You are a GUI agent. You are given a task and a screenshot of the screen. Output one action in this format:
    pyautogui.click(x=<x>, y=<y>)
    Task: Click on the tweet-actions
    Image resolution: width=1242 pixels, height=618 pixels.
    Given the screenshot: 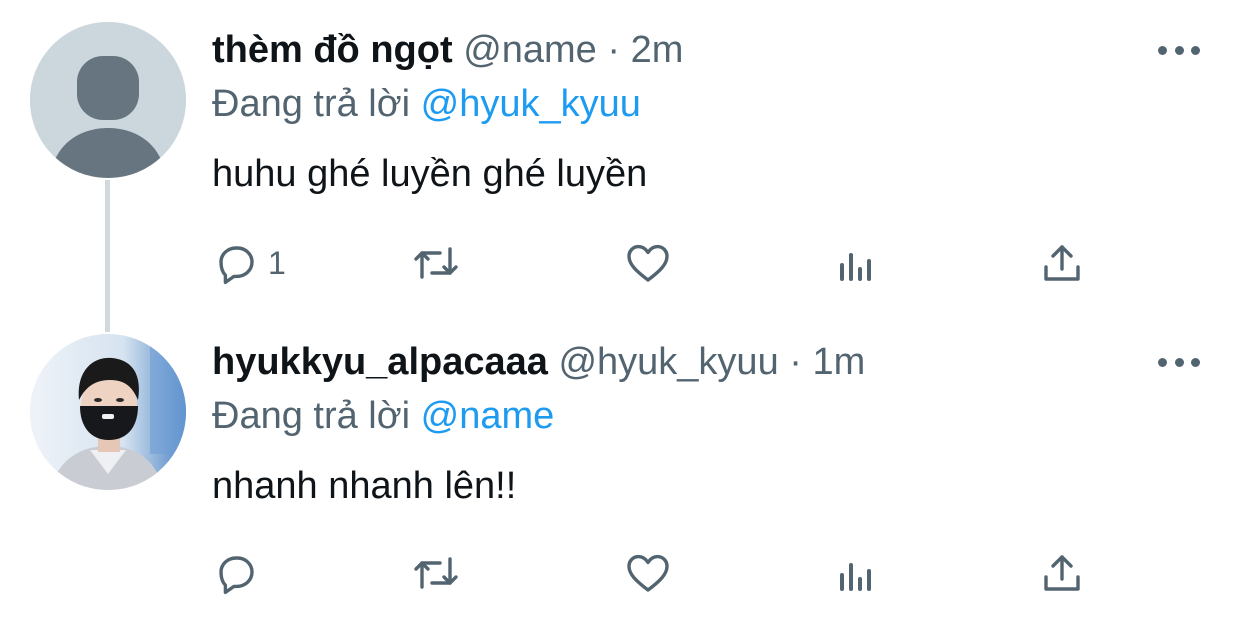 What is the action you would take?
    pyautogui.click(x=707, y=573)
    